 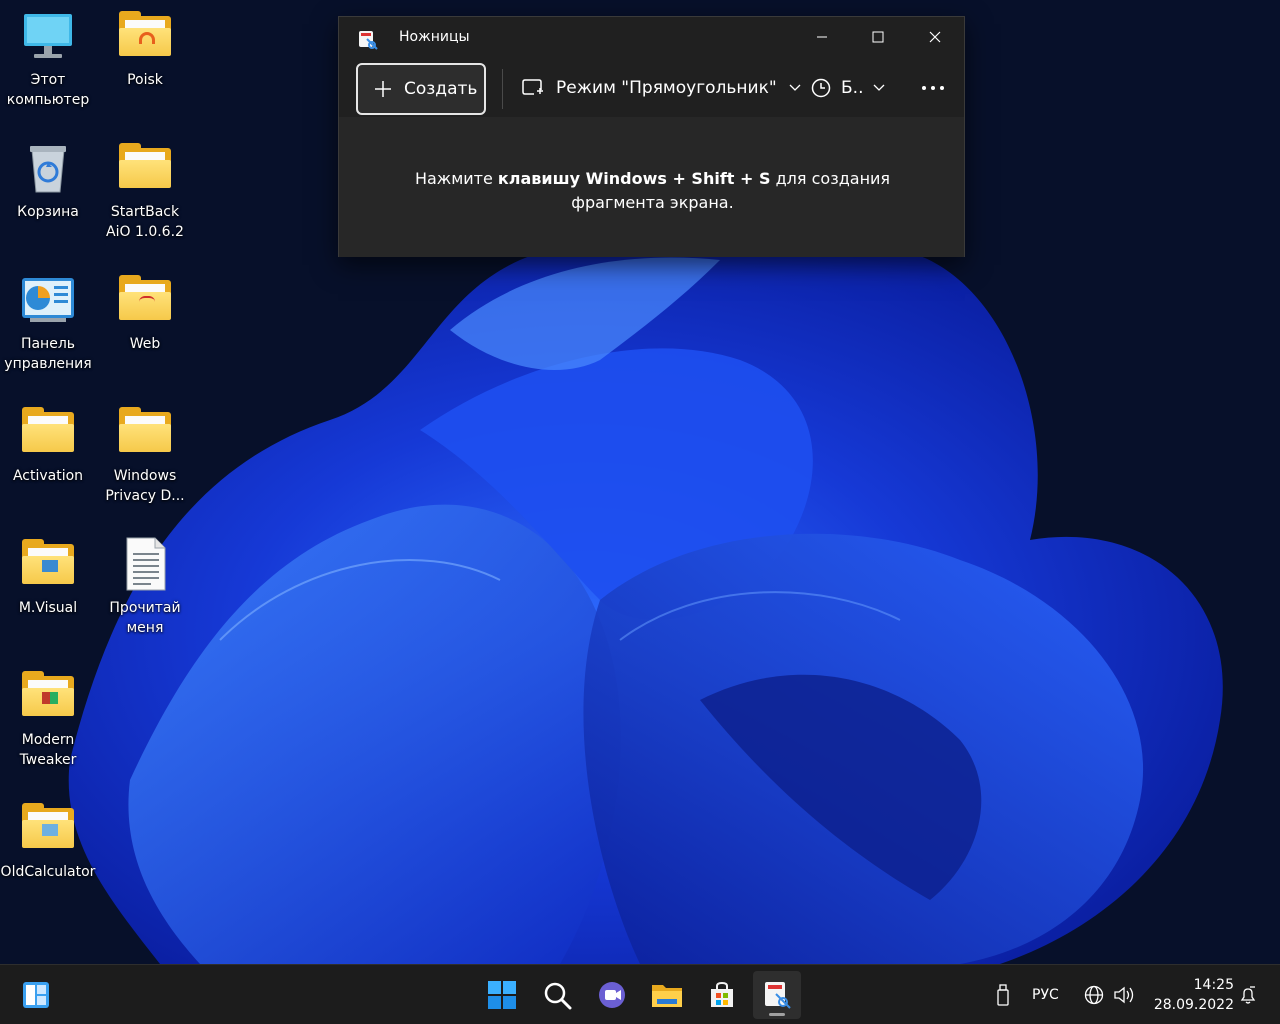 I want to click on desktop-icon-m-visual: M.Visual, so click(x=48, y=577).